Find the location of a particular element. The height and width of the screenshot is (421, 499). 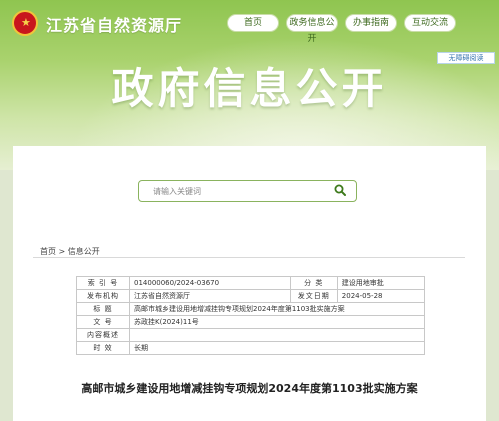

nav-home: 首页 is located at coordinates (253, 23).